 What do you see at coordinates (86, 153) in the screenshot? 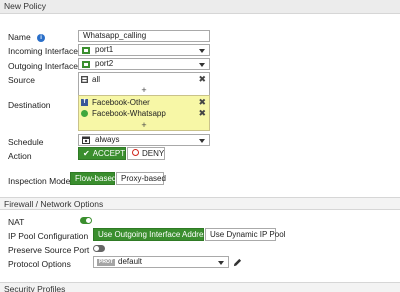
I see `check-icon: ✔` at bounding box center [86, 153].